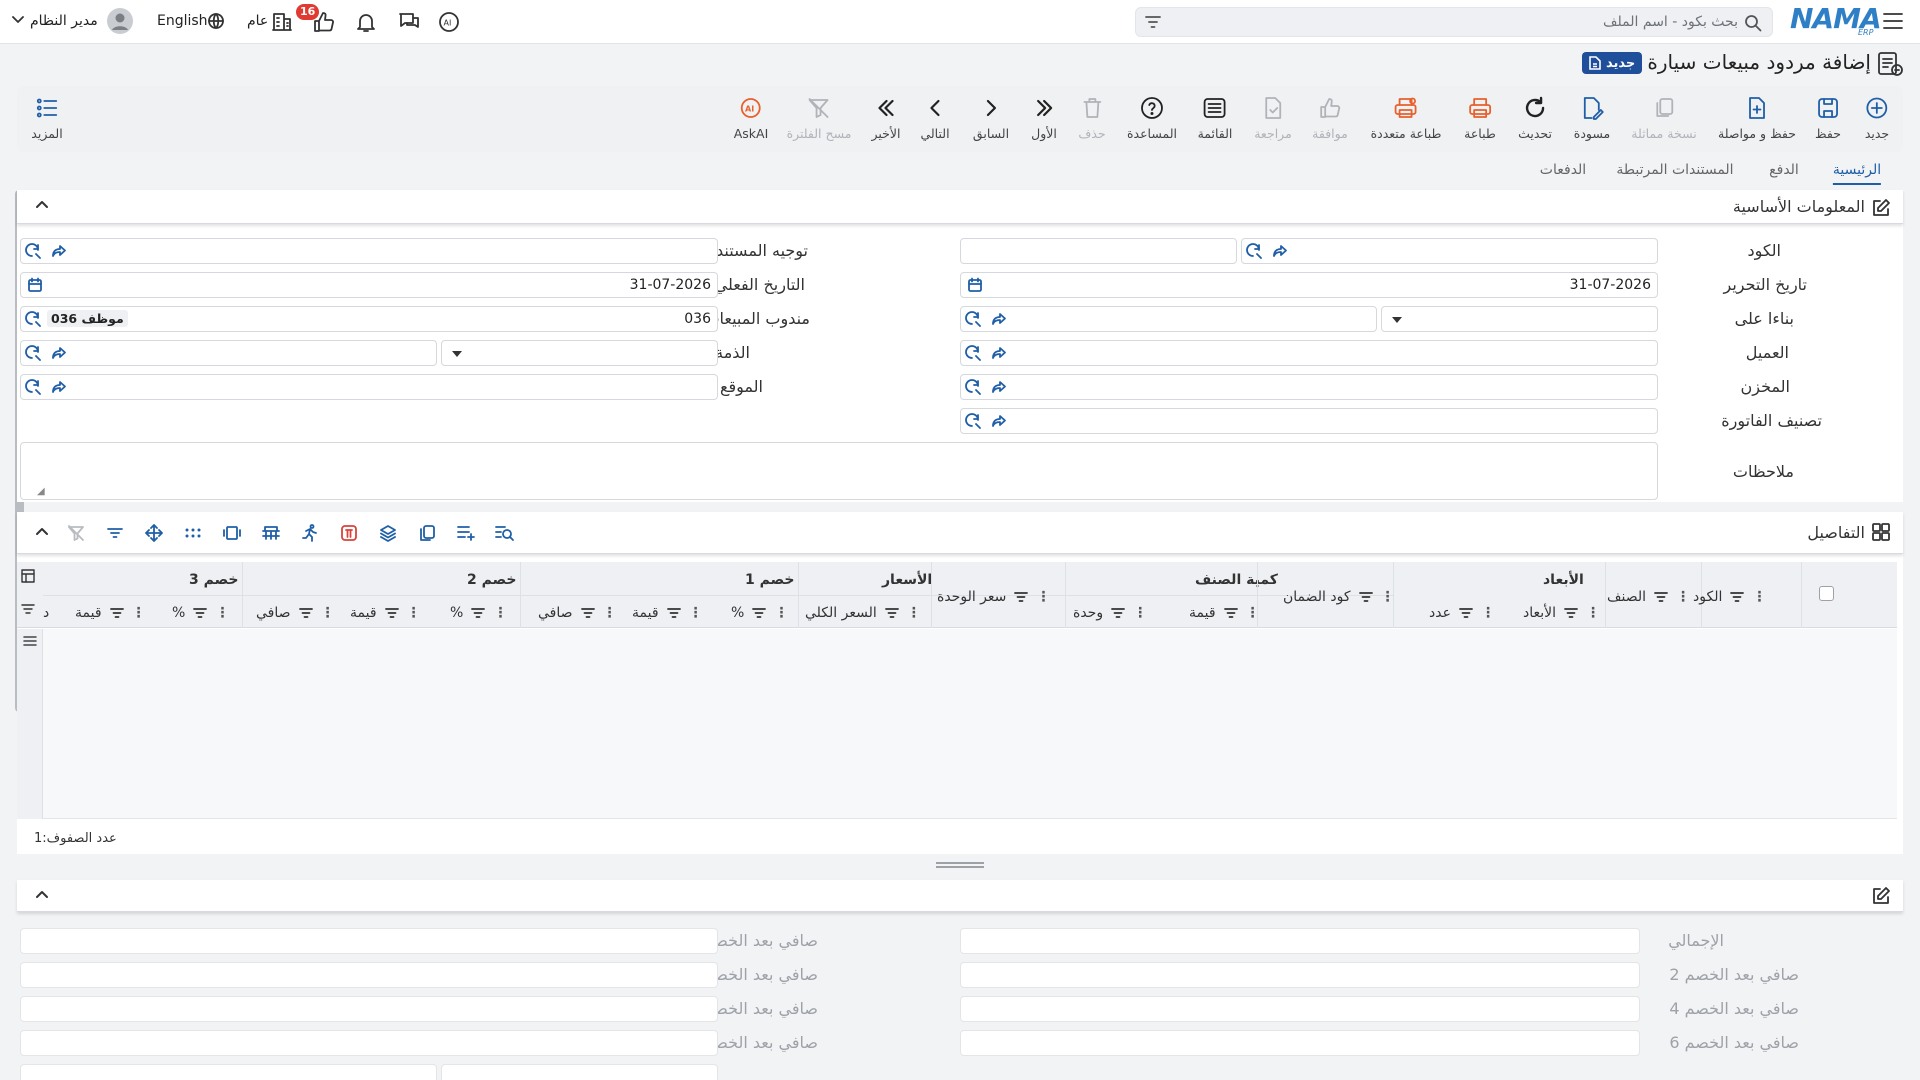 This screenshot has height=1080, width=1920. What do you see at coordinates (18, 20) in the screenshot?
I see `chevron-down-icon` at bounding box center [18, 20].